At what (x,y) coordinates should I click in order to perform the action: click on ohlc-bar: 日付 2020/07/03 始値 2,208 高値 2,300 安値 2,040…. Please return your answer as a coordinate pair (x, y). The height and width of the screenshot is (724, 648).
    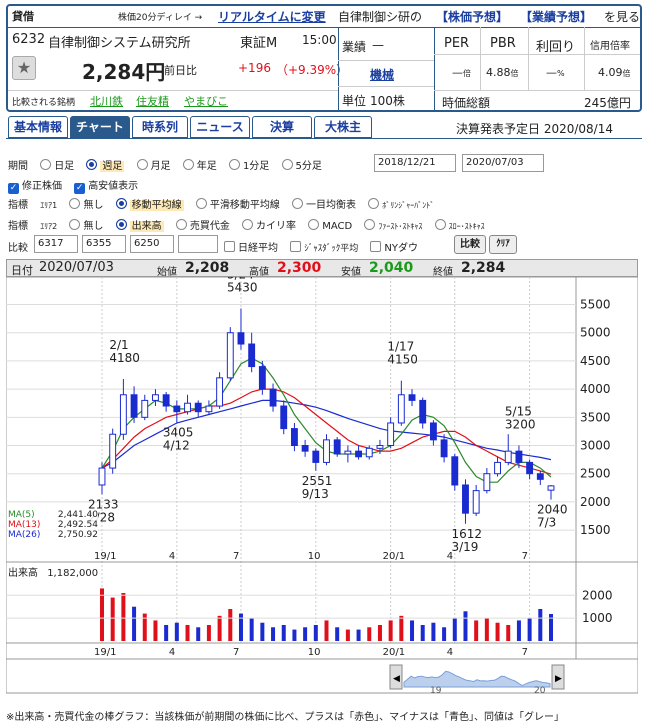
    Looking at the image, I should click on (322, 268).